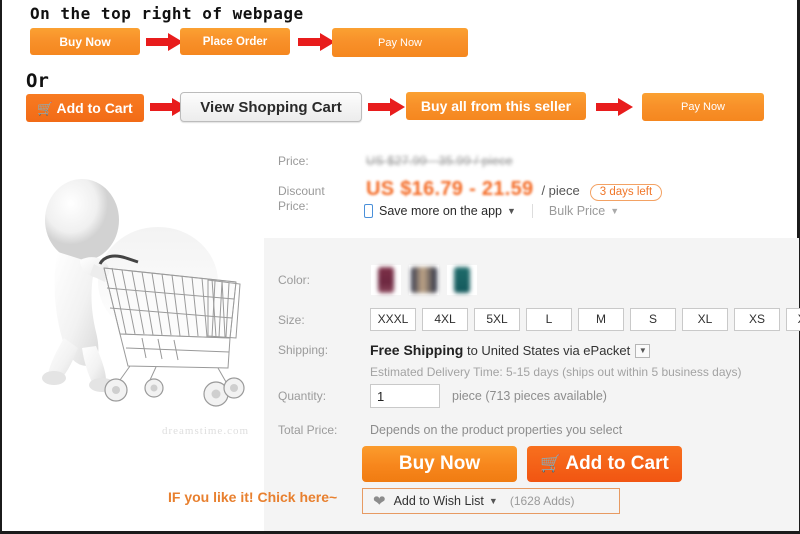  What do you see at coordinates (294, 280) in the screenshot?
I see `color-label: Color:` at bounding box center [294, 280].